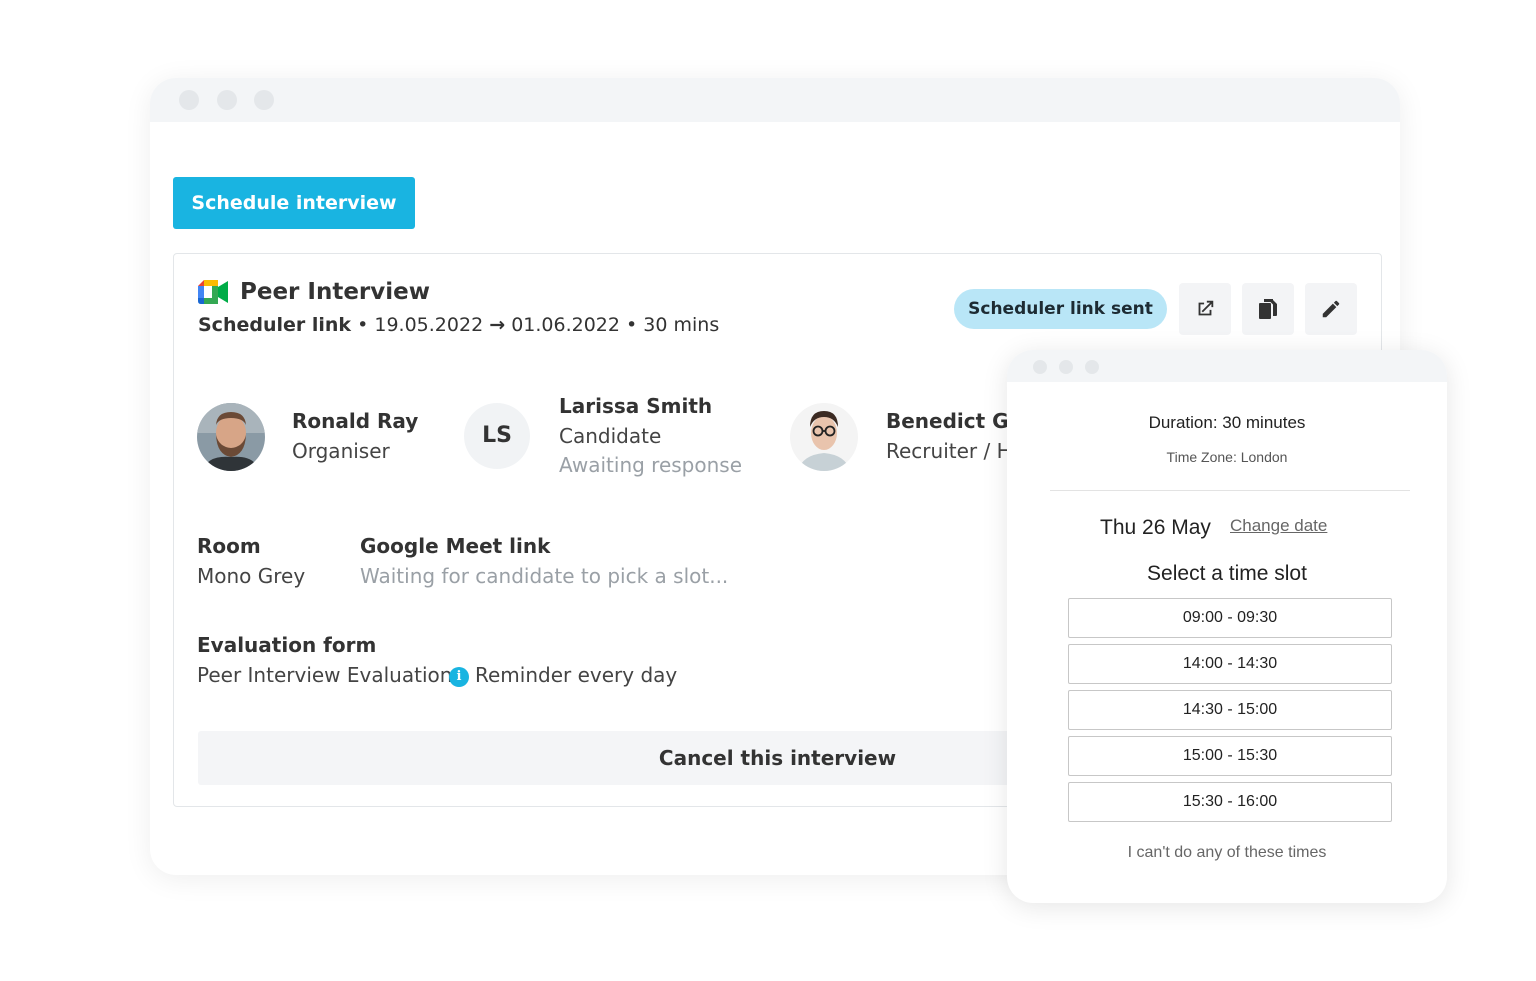 The width and height of the screenshot is (1536, 981). What do you see at coordinates (1227, 573) in the screenshot?
I see `select-slot-title: Select a time slot` at bounding box center [1227, 573].